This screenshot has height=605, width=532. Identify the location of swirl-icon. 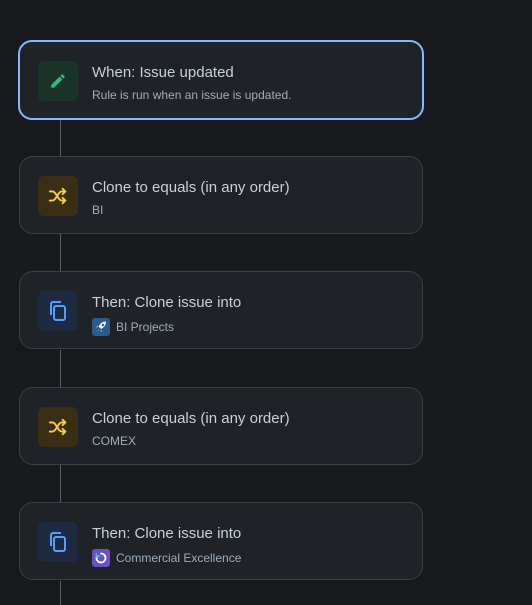
(101, 558).